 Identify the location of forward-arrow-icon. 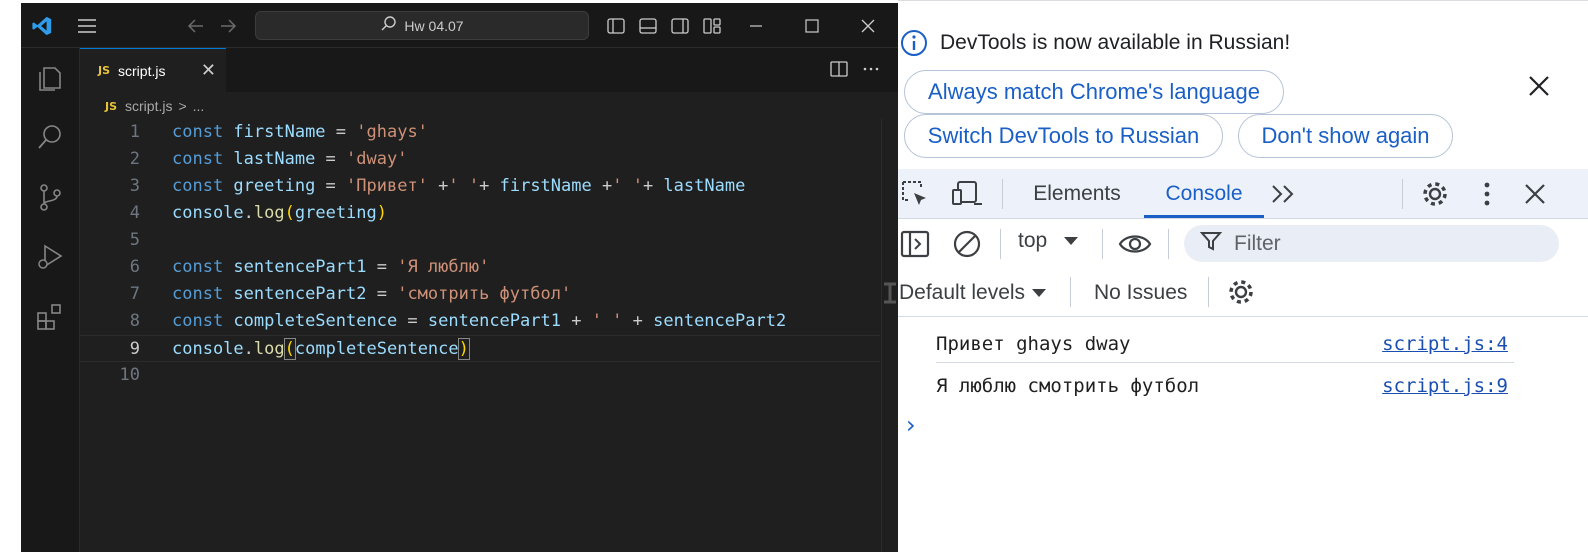
(228, 26).